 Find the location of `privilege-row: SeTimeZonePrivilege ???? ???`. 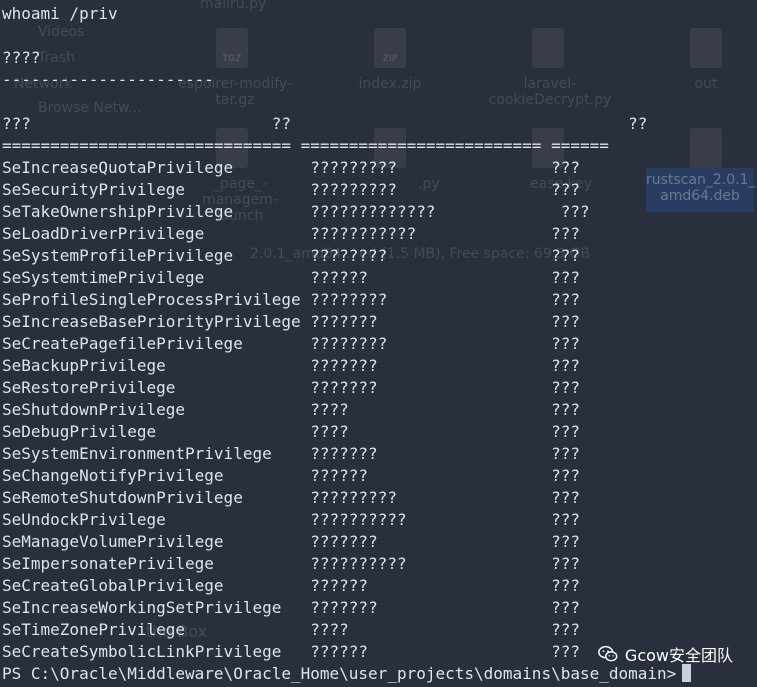

privilege-row: SeTimeZonePrivilege ???? ??? is located at coordinates (291, 630).